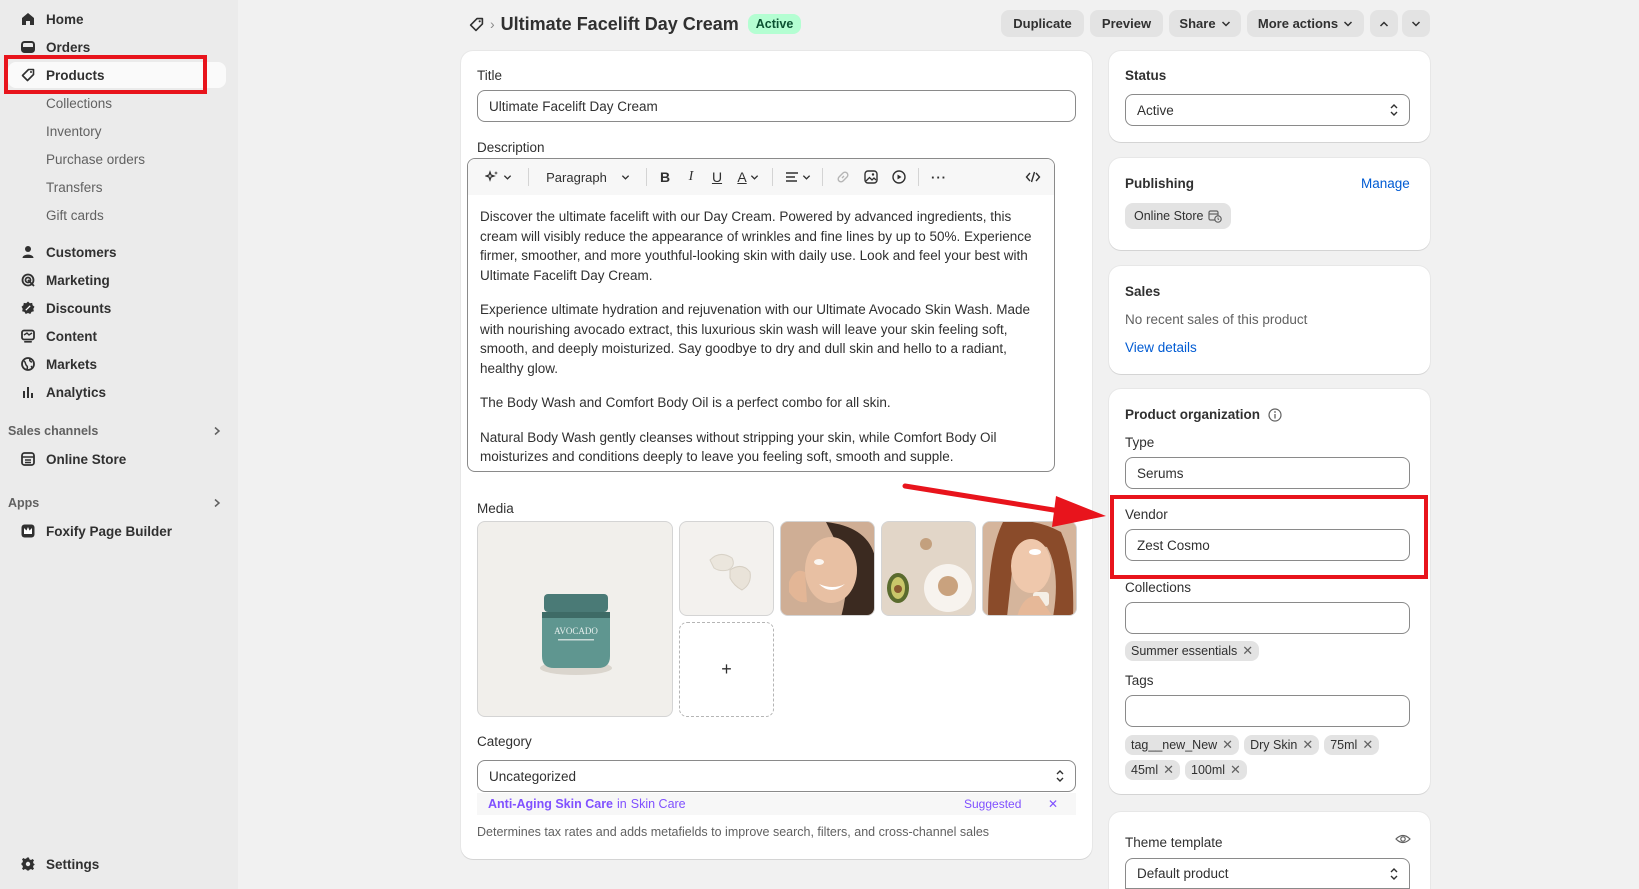 Image resolution: width=1639 pixels, height=889 pixels. Describe the element at coordinates (117, 503) in the screenshot. I see `apps-section: Apps` at that location.